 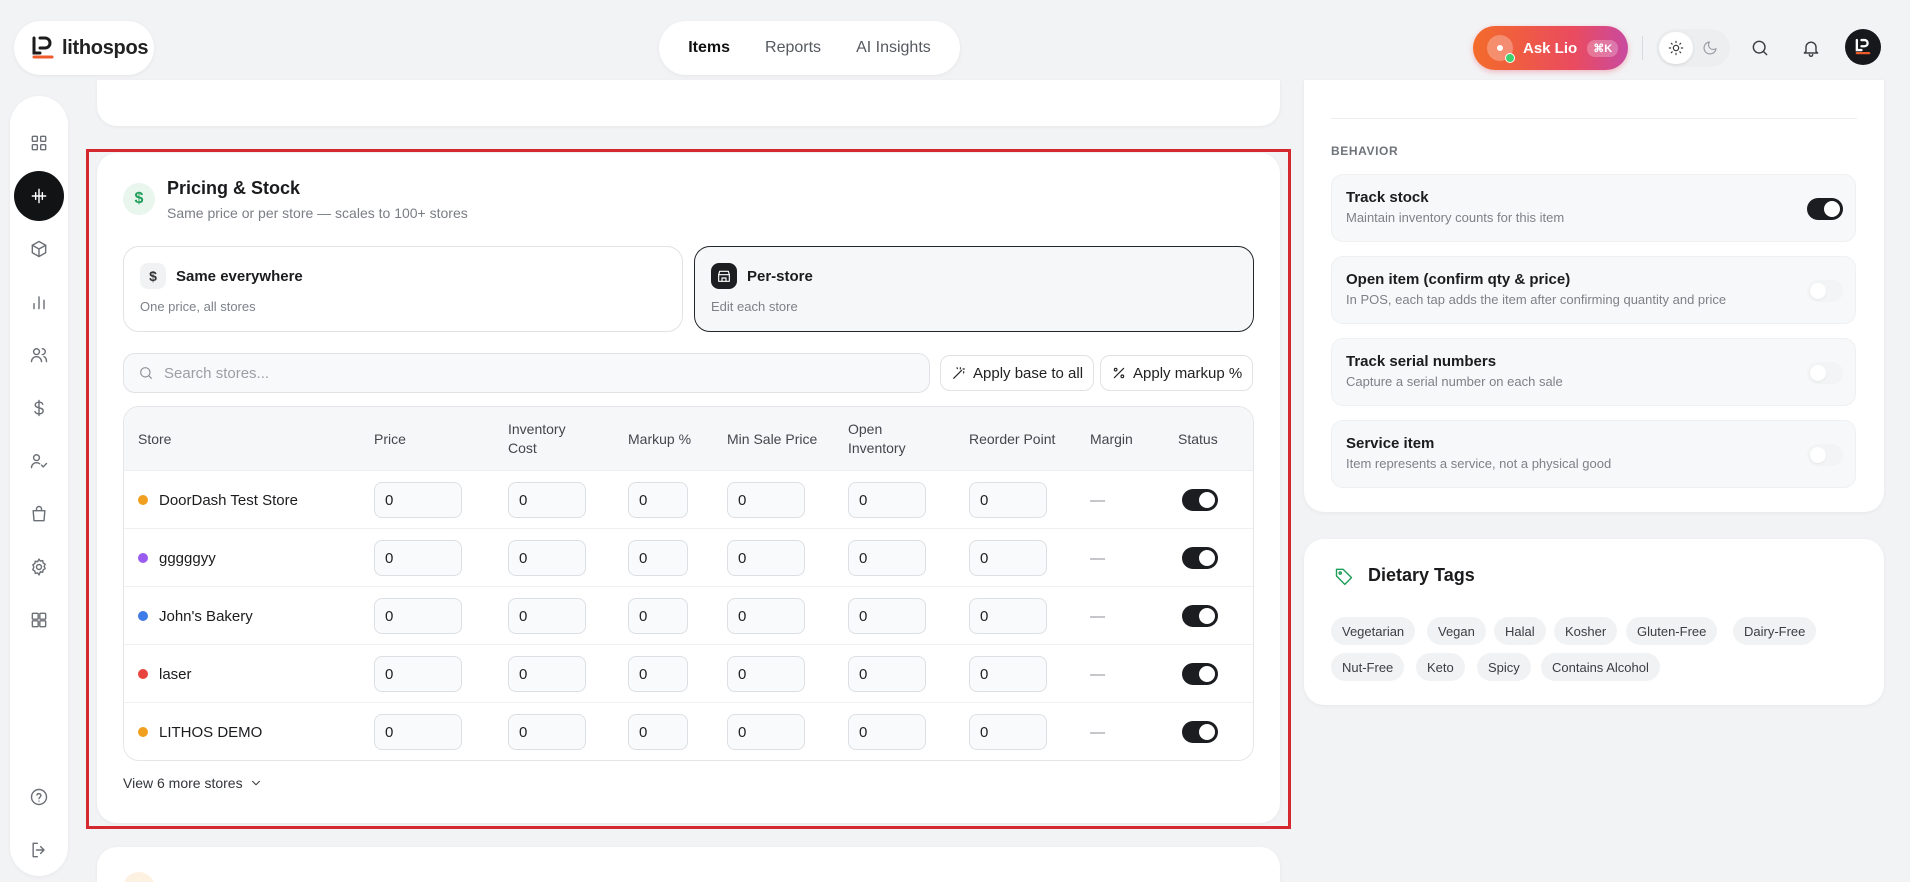 I want to click on reorder-point-input-cell, so click(x=1008, y=558).